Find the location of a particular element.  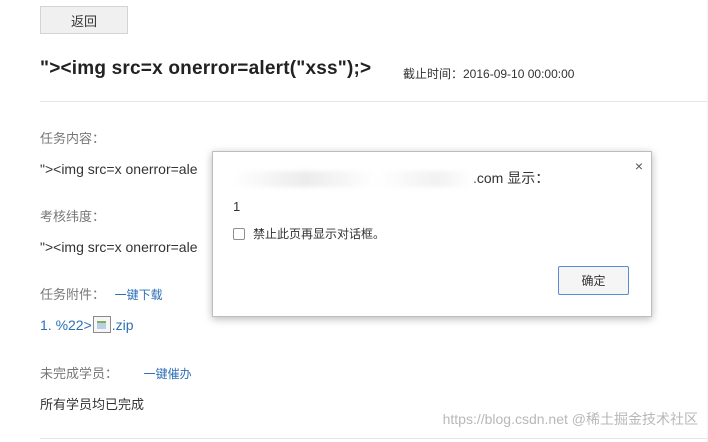

blurred-domain is located at coordinates (353, 179).